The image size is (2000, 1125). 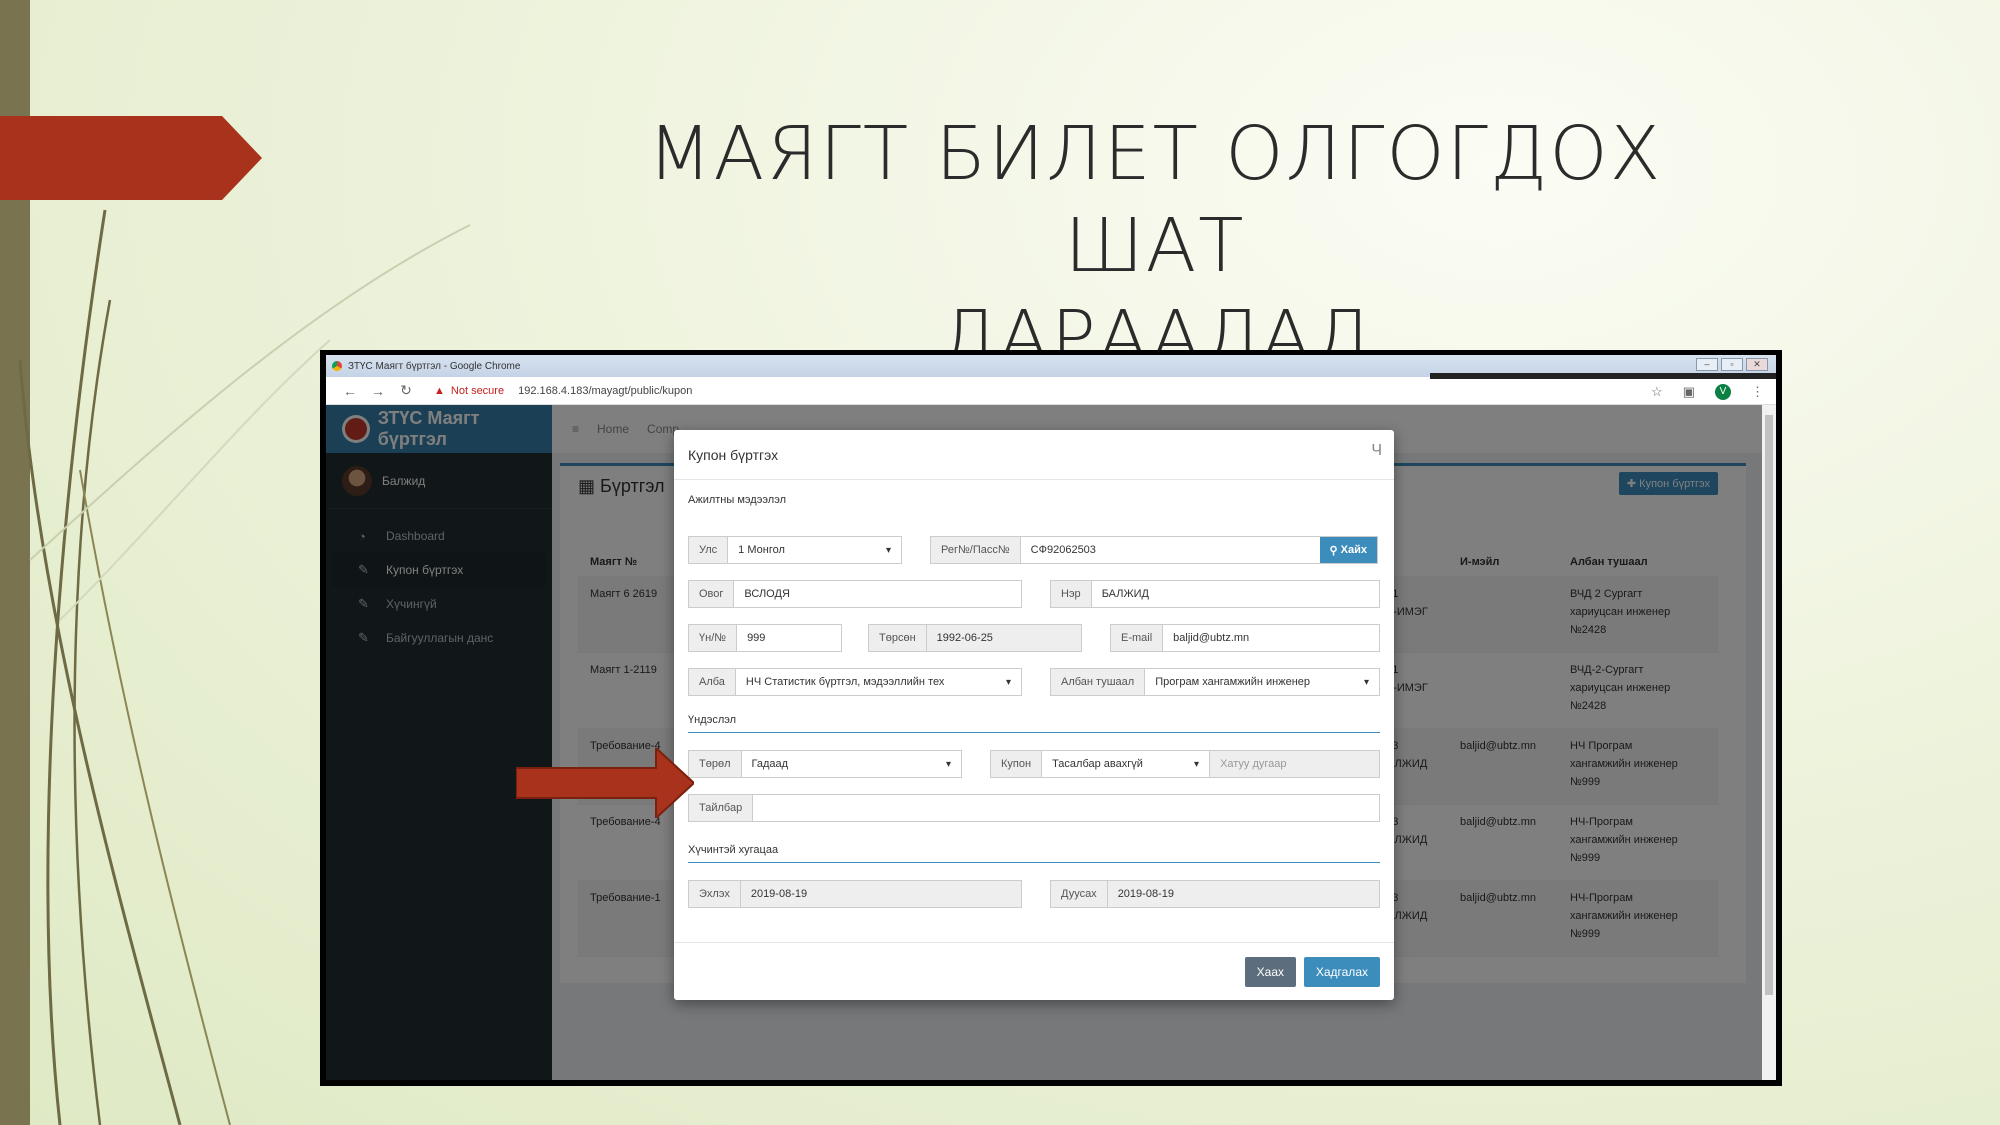 I want to click on page-scrollbar, so click(x=1769, y=742).